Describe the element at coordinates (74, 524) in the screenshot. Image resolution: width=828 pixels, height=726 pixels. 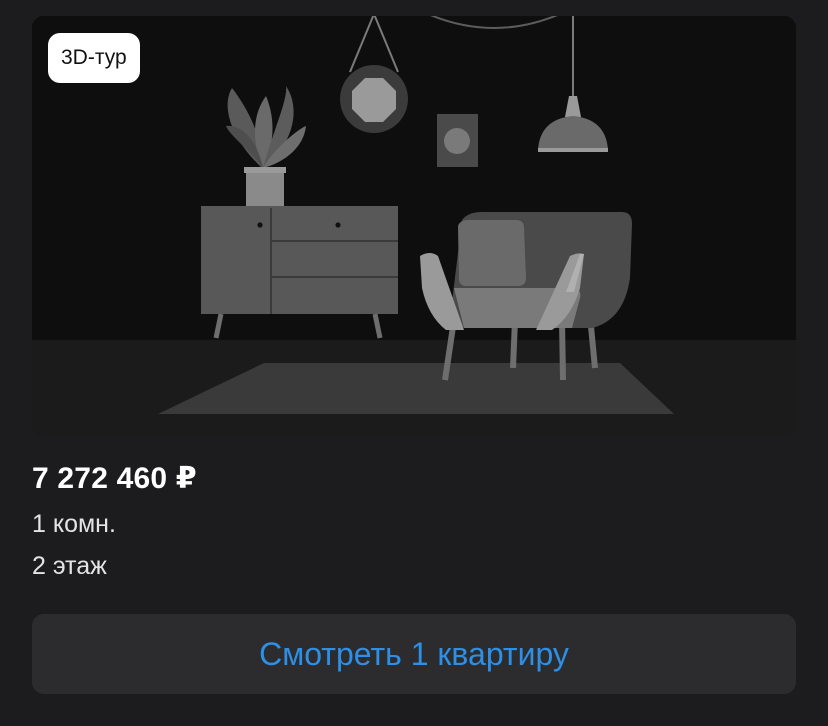
I see `room-count: 1 комн.` at that location.